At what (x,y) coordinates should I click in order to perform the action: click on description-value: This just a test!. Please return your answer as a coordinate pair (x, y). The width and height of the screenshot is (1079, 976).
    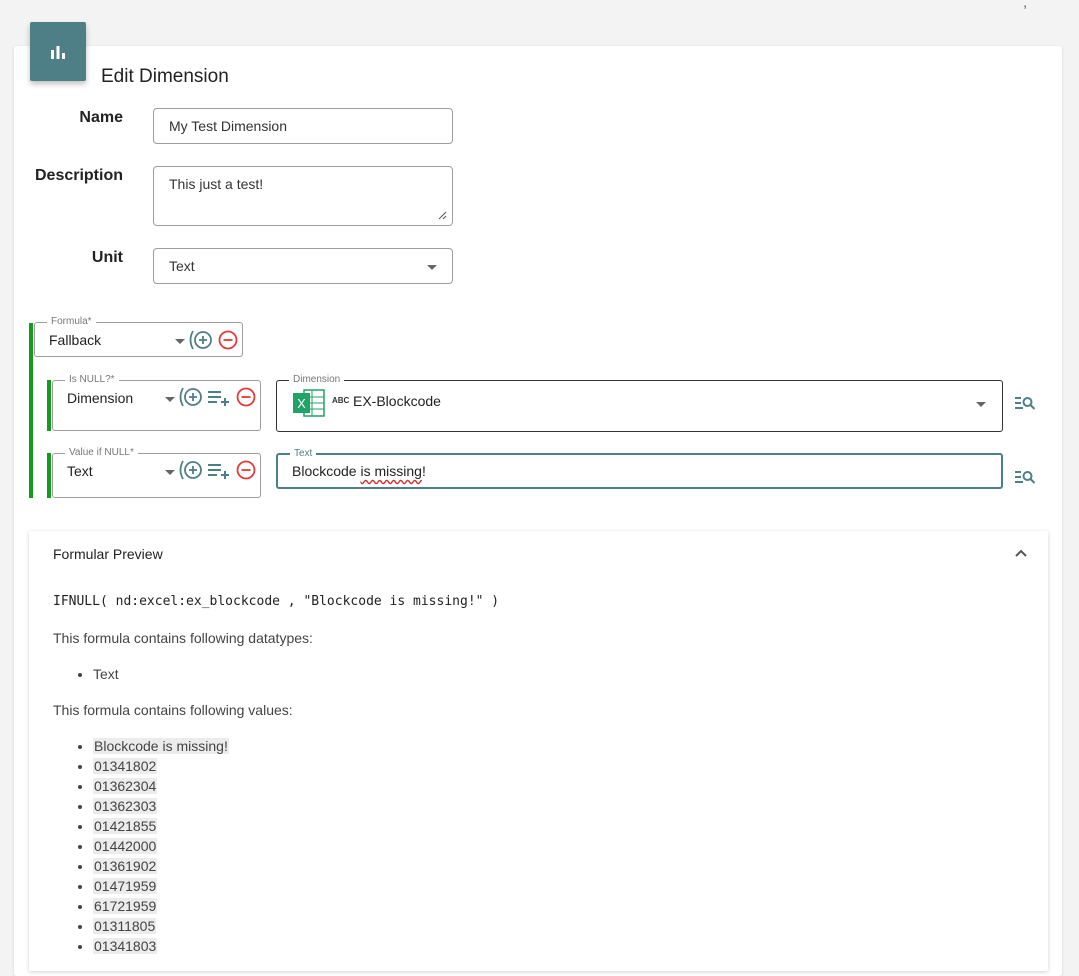
    Looking at the image, I should click on (216, 184).